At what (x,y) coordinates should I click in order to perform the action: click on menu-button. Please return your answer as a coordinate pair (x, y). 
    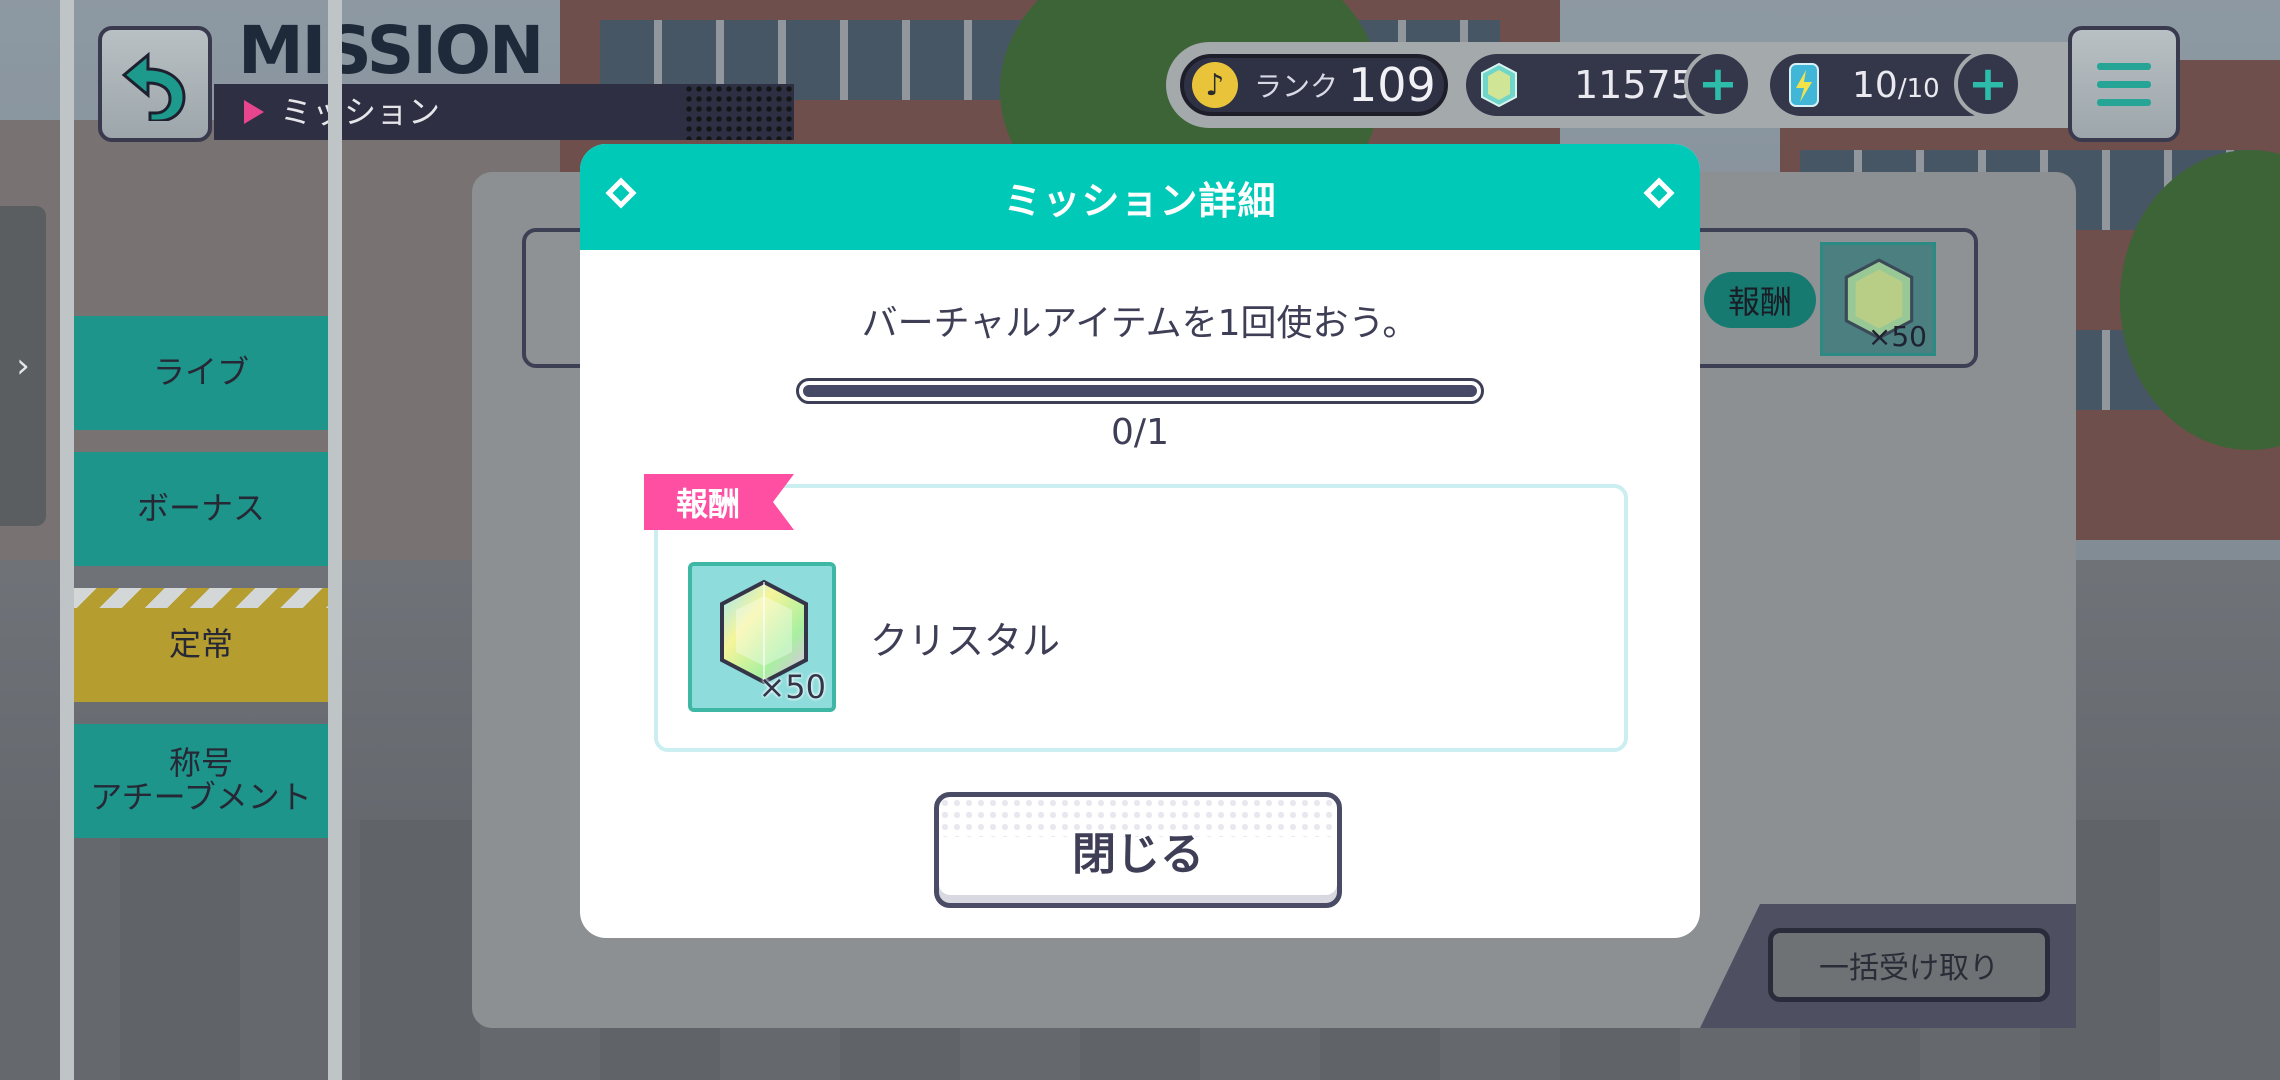
    Looking at the image, I should click on (2124, 84).